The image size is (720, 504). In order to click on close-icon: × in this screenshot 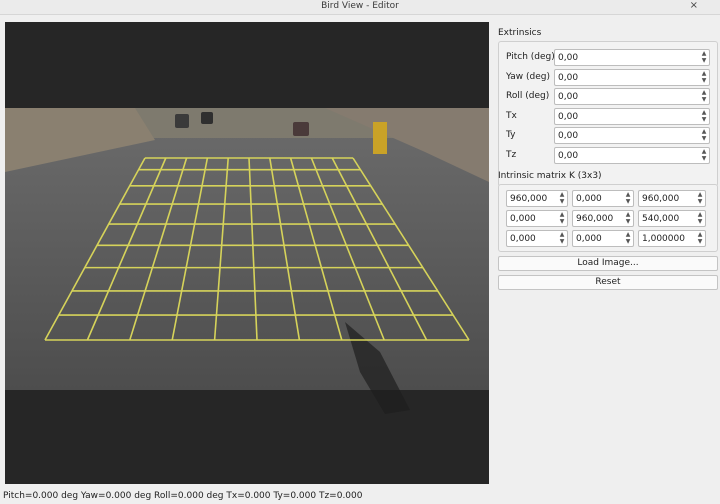, I will do `click(694, 5)`.